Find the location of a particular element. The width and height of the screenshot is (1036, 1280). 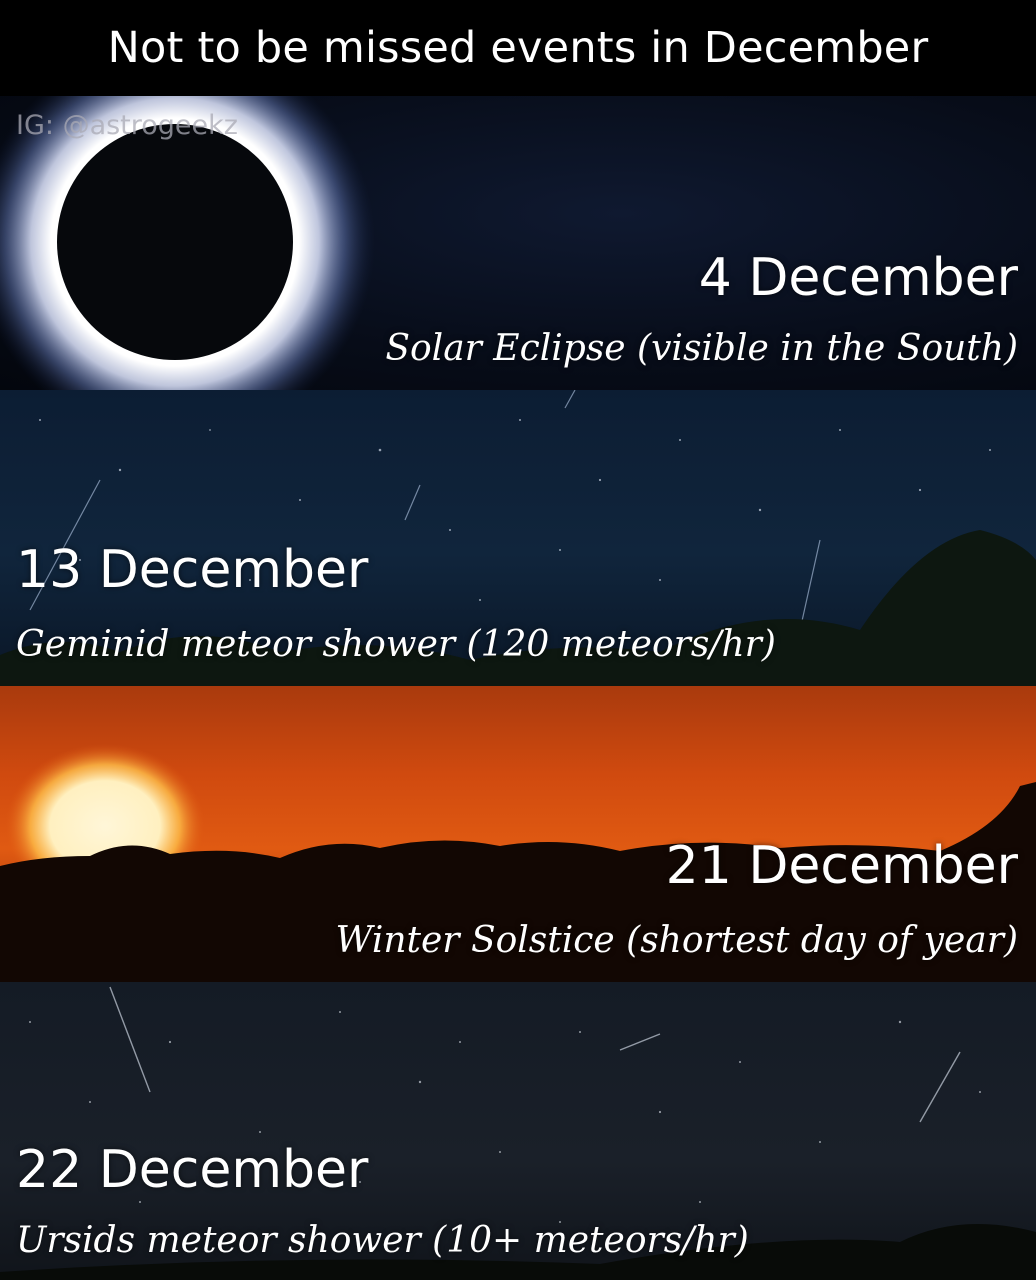

event-description: Geminid meteor shower (120 meteors/hr) is located at coordinates (396, 644).